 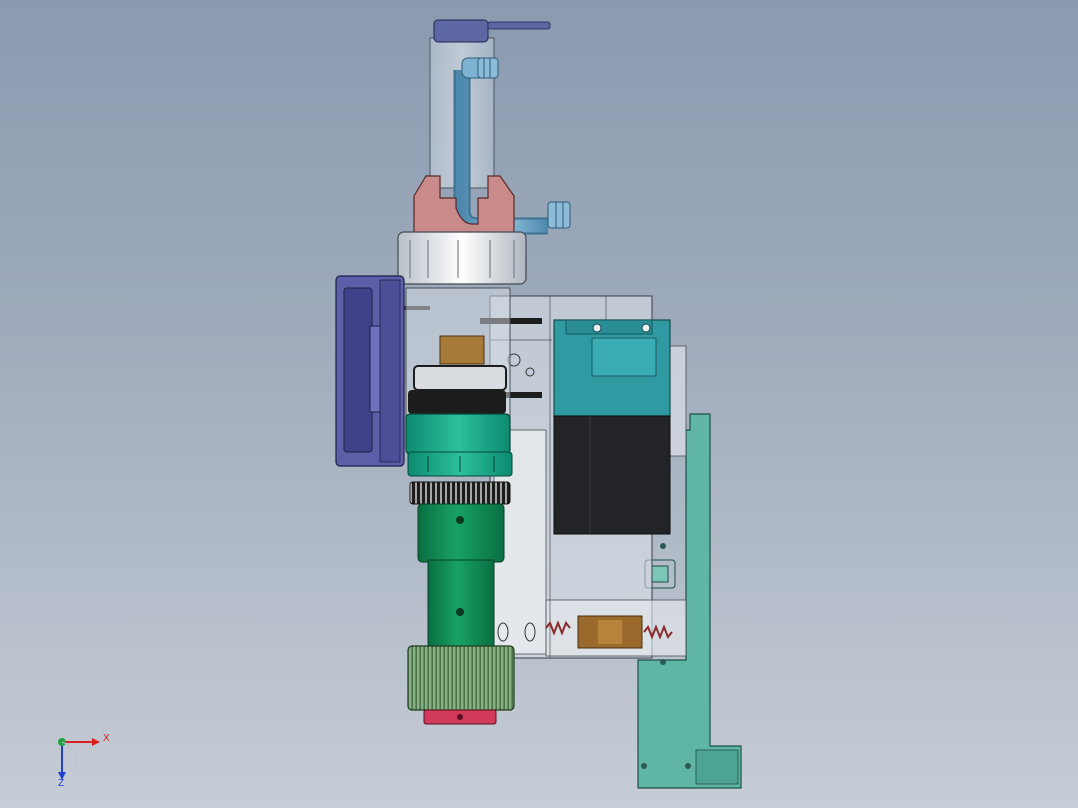 What do you see at coordinates (460, 717) in the screenshot?
I see `end-cap` at bounding box center [460, 717].